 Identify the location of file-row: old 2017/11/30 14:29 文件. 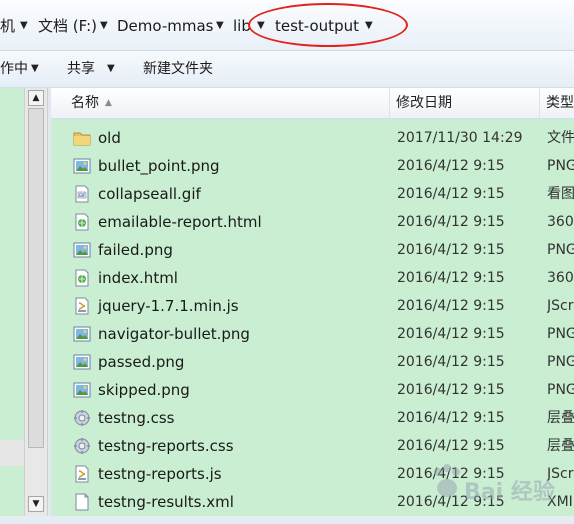
(312, 138).